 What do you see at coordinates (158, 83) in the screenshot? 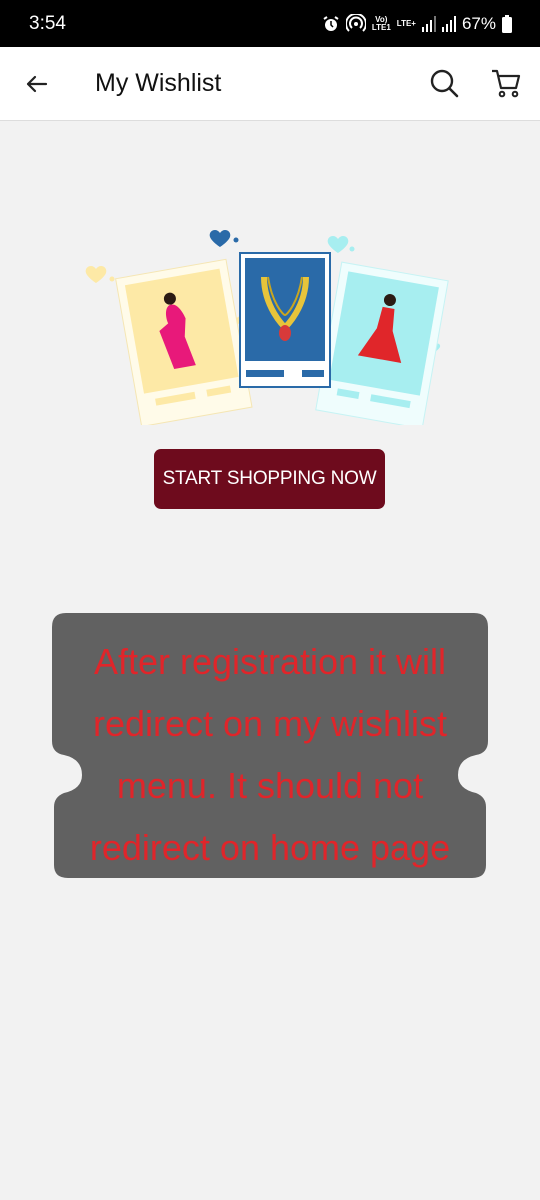
I see `page-title: My Wishlist` at bounding box center [158, 83].